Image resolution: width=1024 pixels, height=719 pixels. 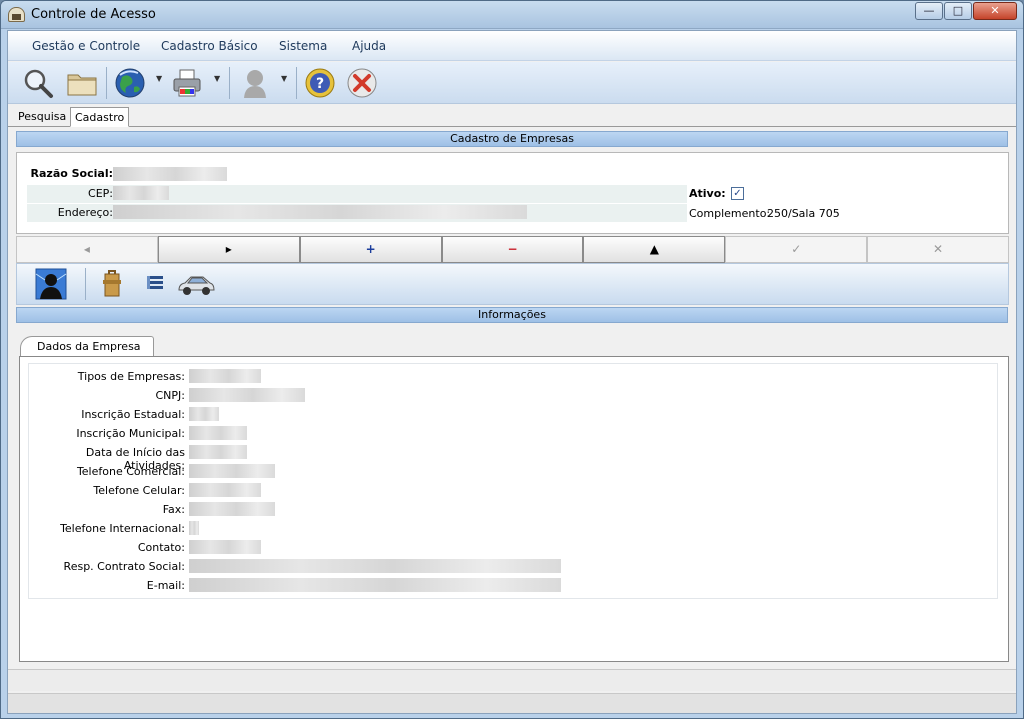 What do you see at coordinates (362, 83) in the screenshot?
I see `close-circle-icon` at bounding box center [362, 83].